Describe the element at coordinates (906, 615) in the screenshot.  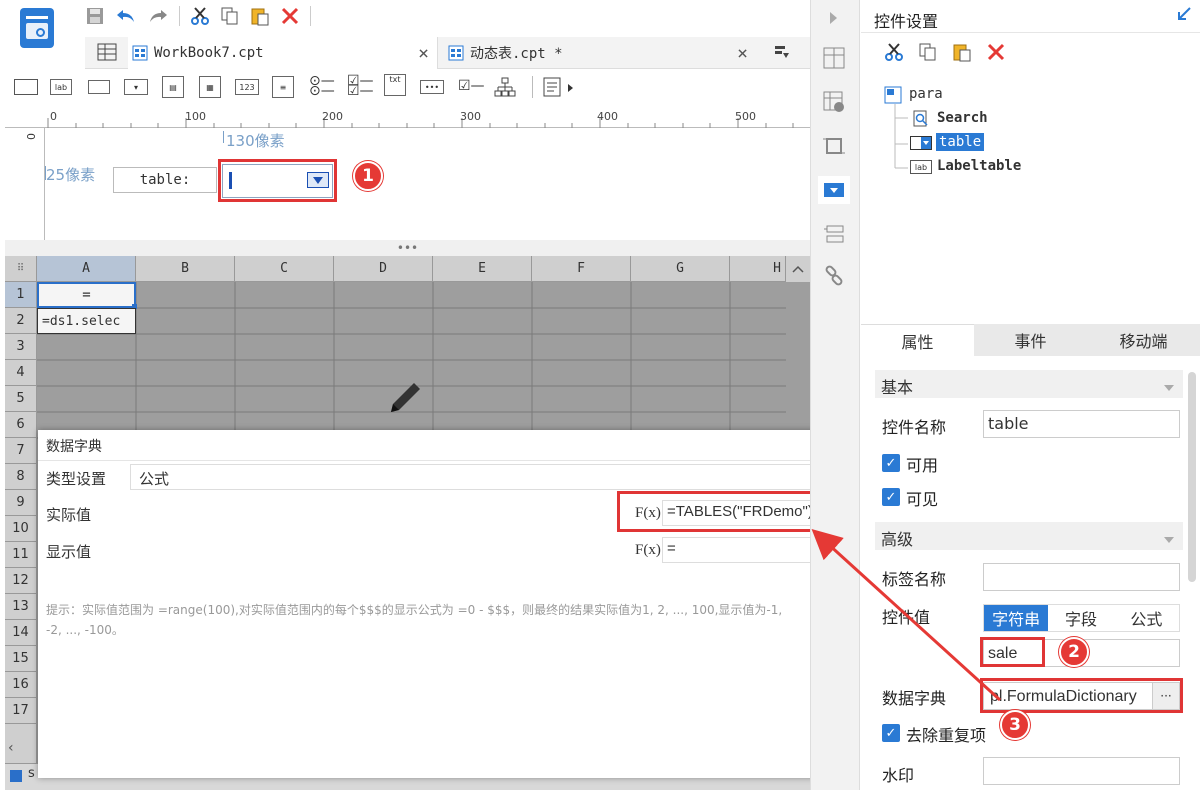
I see `annotation-arrows` at that location.